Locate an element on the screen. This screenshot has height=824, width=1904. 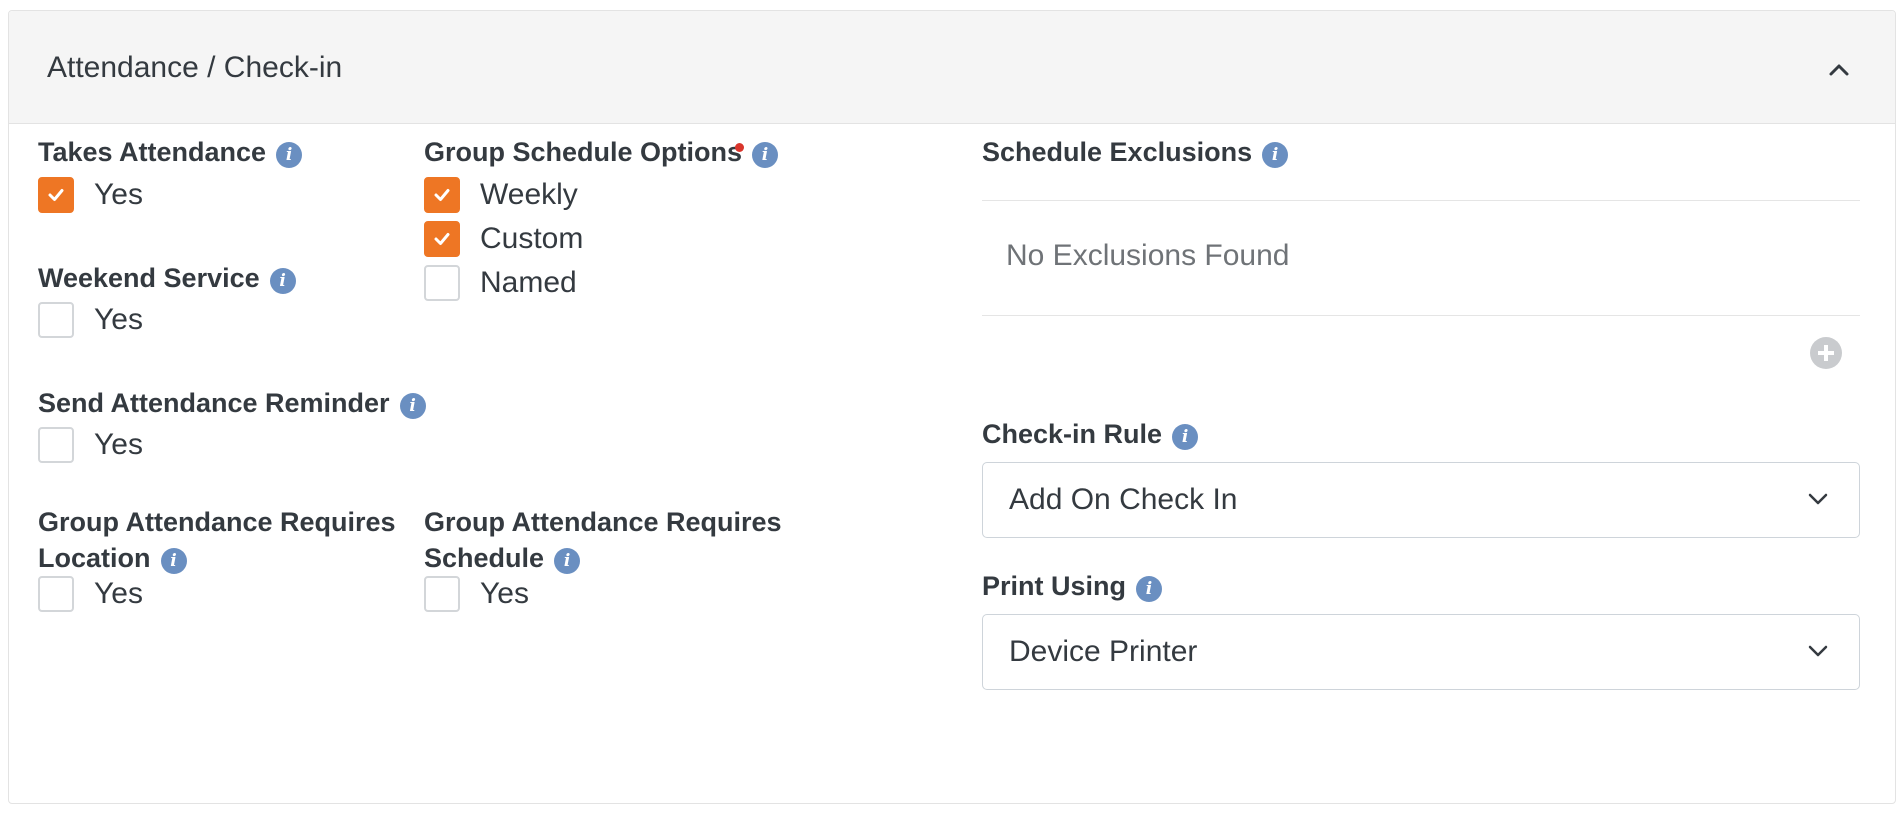
takes-attendance-label: Takes Attendance i is located at coordinates (170, 152).